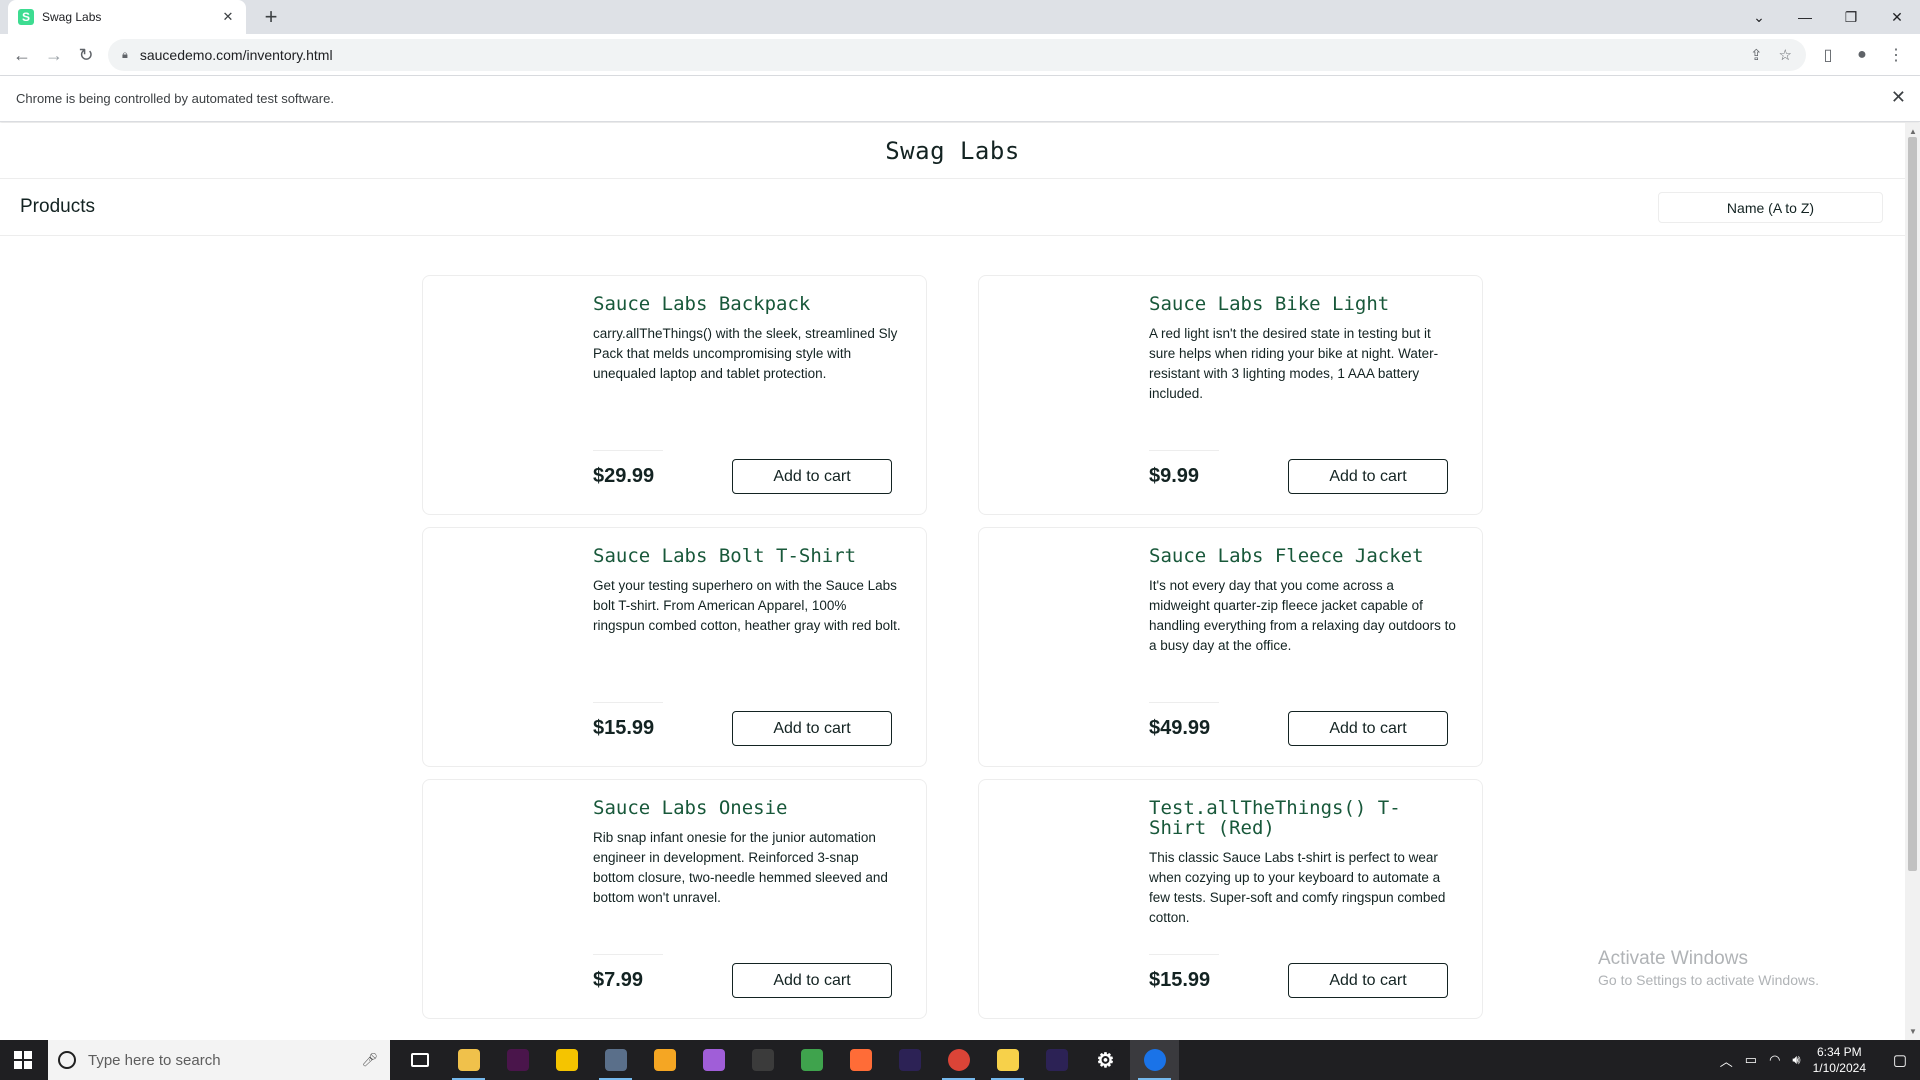 Image resolution: width=1920 pixels, height=1080 pixels. Describe the element at coordinates (1913, 131) in the screenshot. I see `scroll-up-icon: ▲` at that location.